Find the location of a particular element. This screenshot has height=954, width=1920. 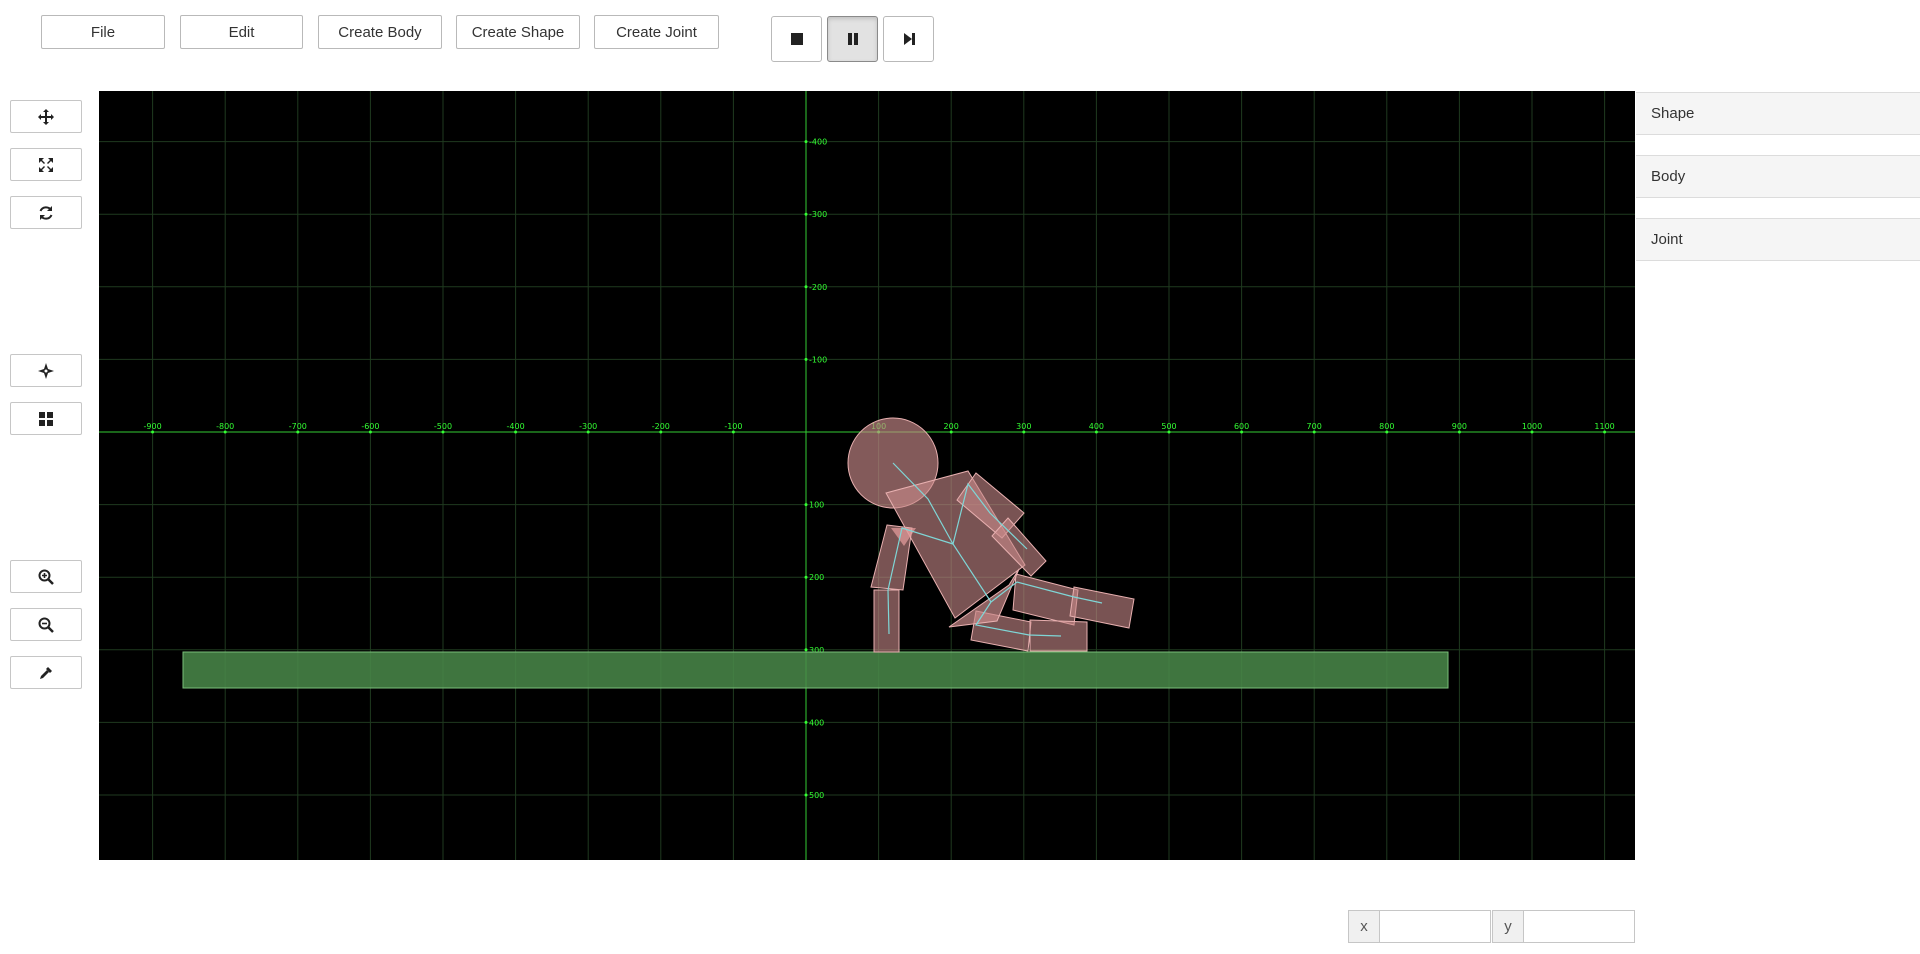

x-tick-label: 600 is located at coordinates (1241, 426).